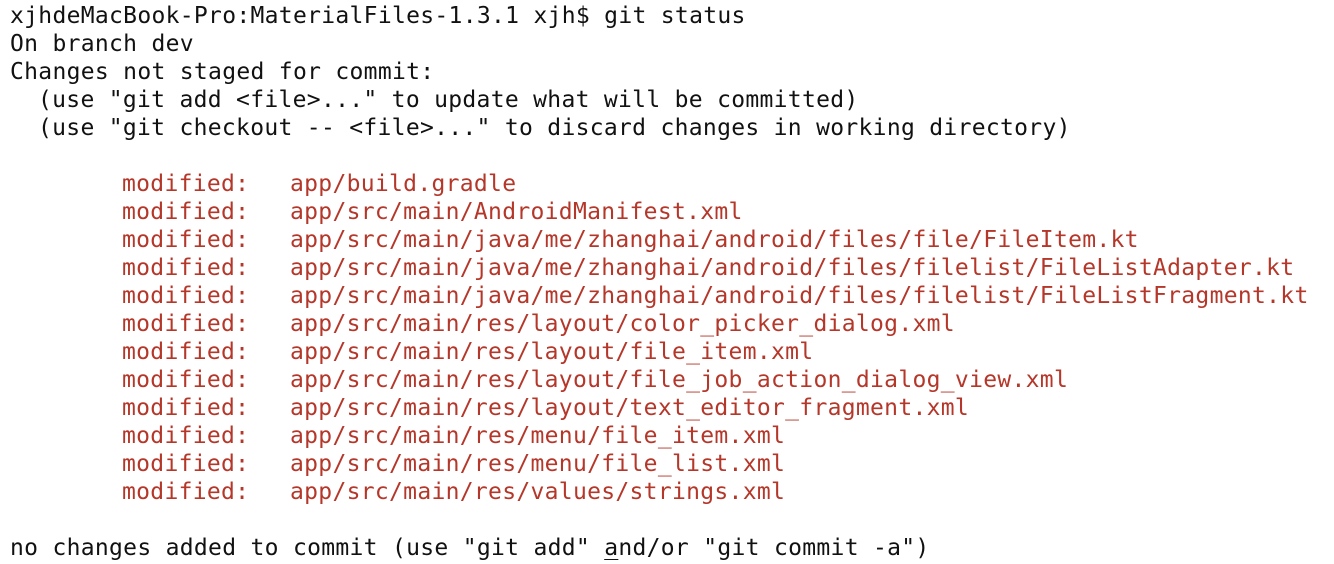  I want to click on branch-line: On branch dev, so click(102, 44).